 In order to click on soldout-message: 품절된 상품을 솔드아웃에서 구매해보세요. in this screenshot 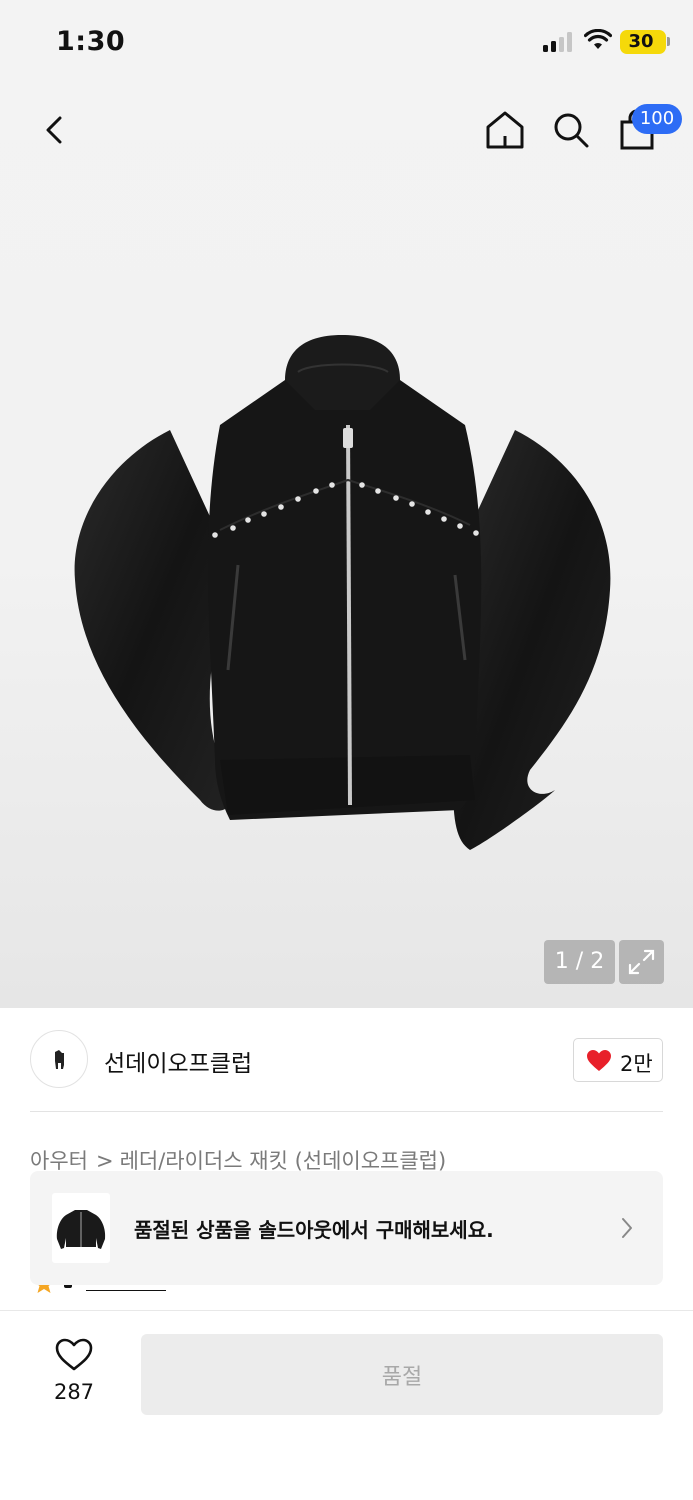, I will do `click(314, 1230)`.